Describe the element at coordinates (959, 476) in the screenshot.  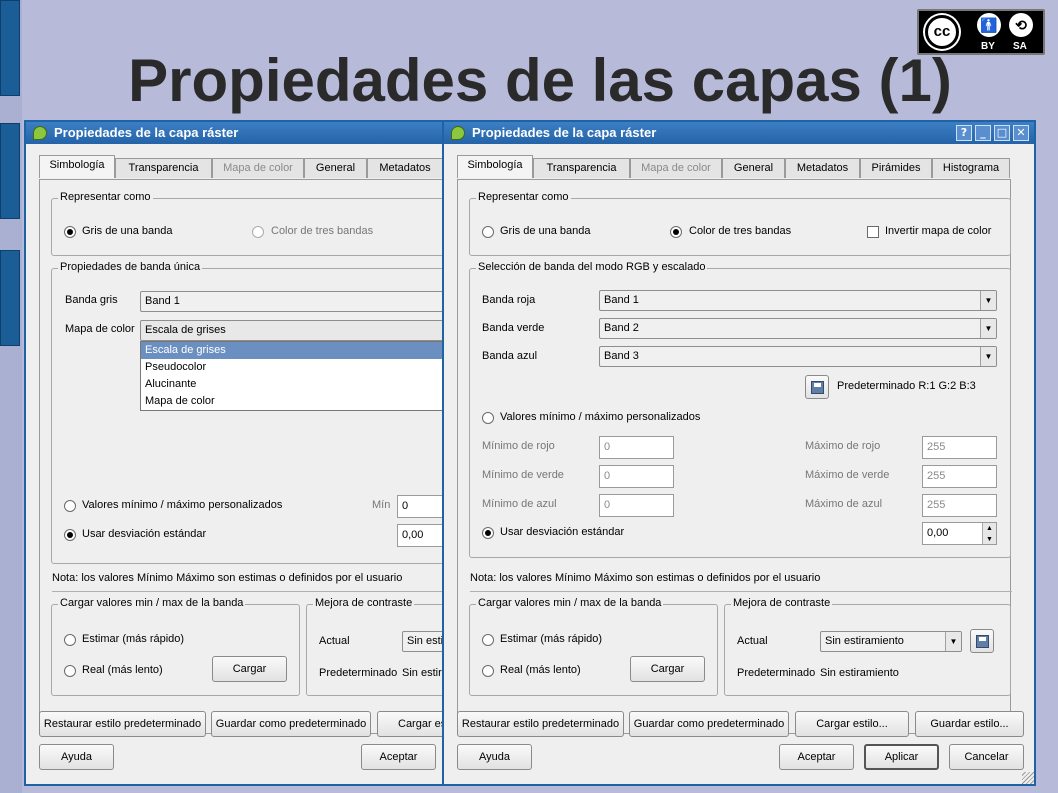
I see `max-green-field: 255` at that location.